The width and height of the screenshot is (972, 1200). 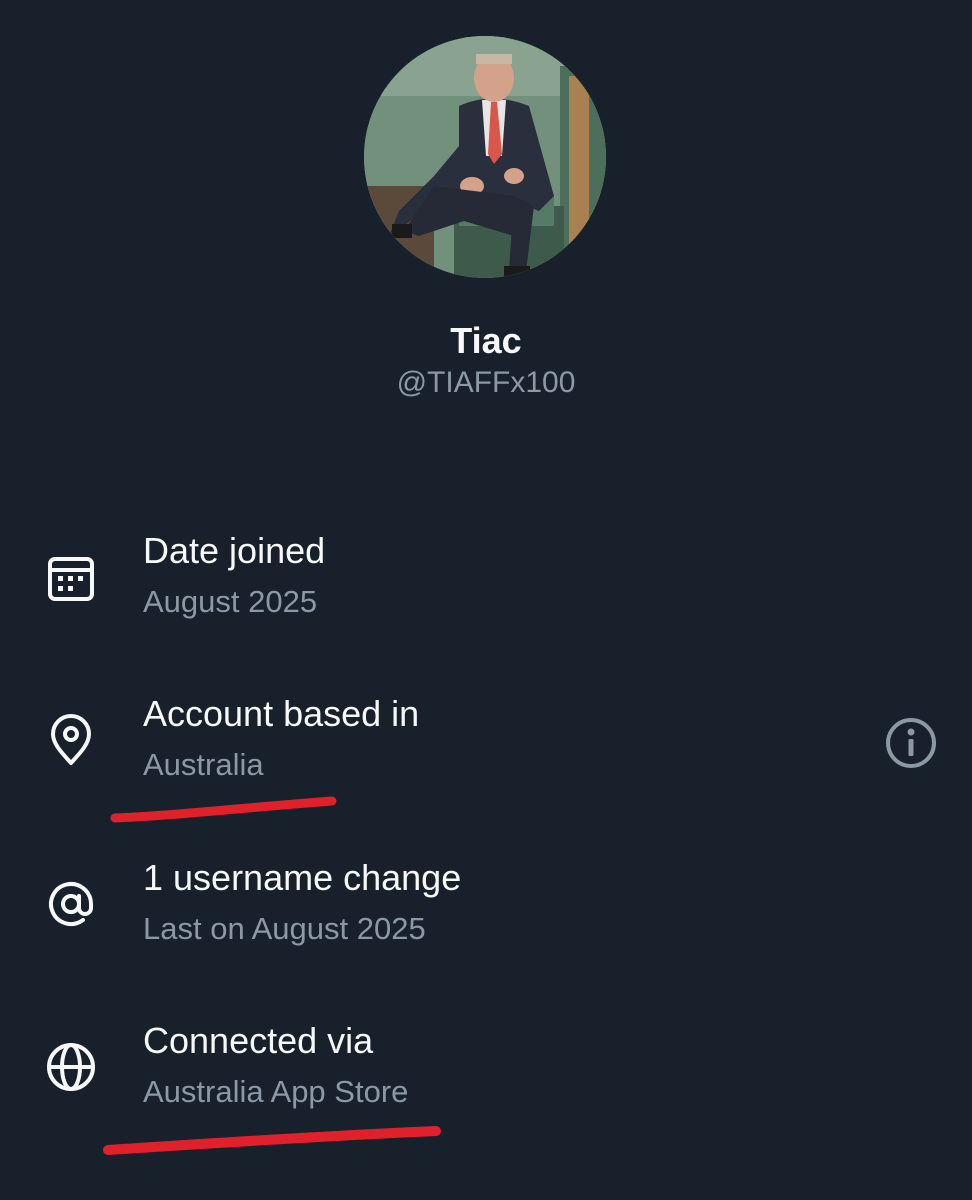 What do you see at coordinates (230, 601) in the screenshot?
I see `date-joined-value: August 2025` at bounding box center [230, 601].